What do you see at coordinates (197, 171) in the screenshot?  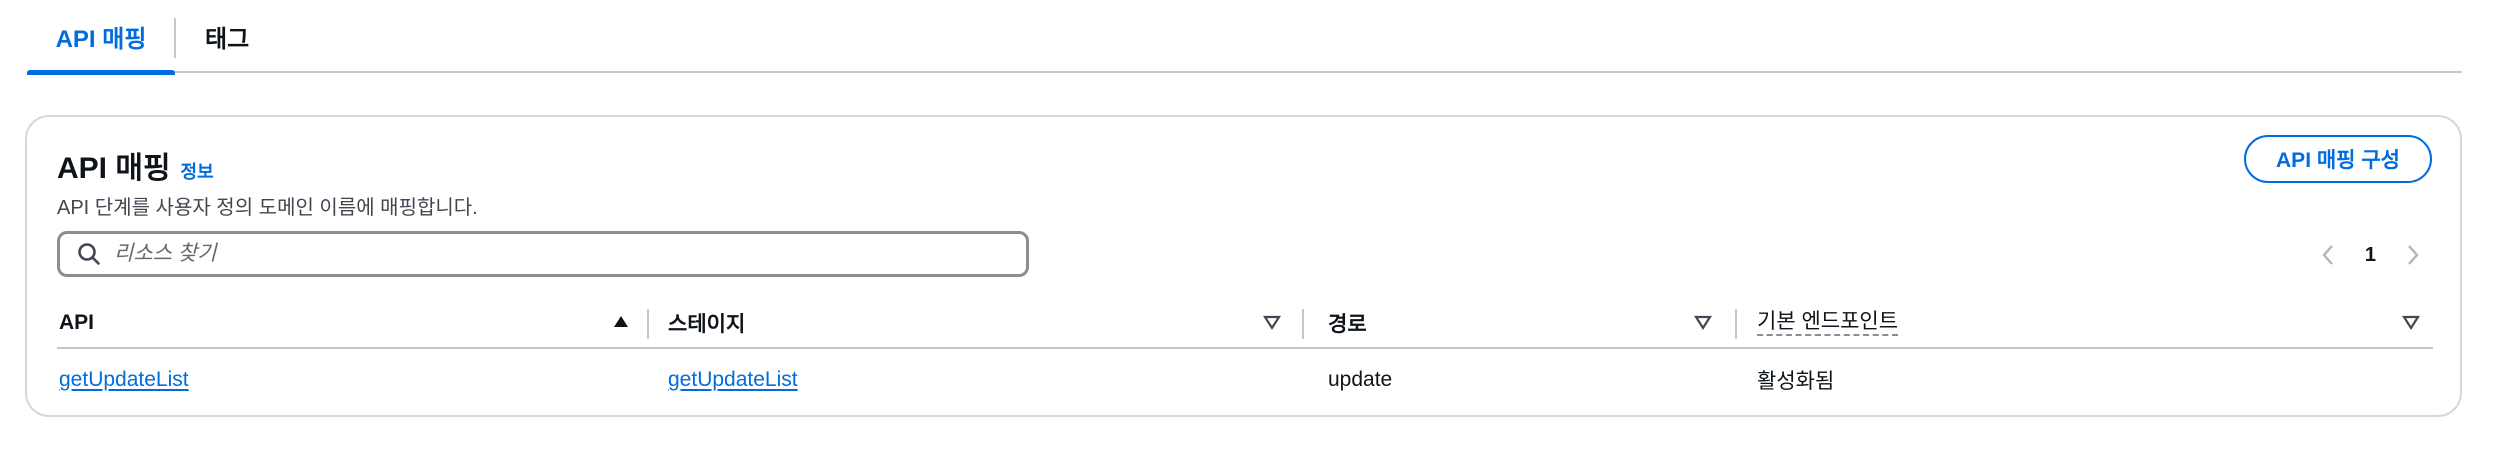 I see `info-link: 정보` at bounding box center [197, 171].